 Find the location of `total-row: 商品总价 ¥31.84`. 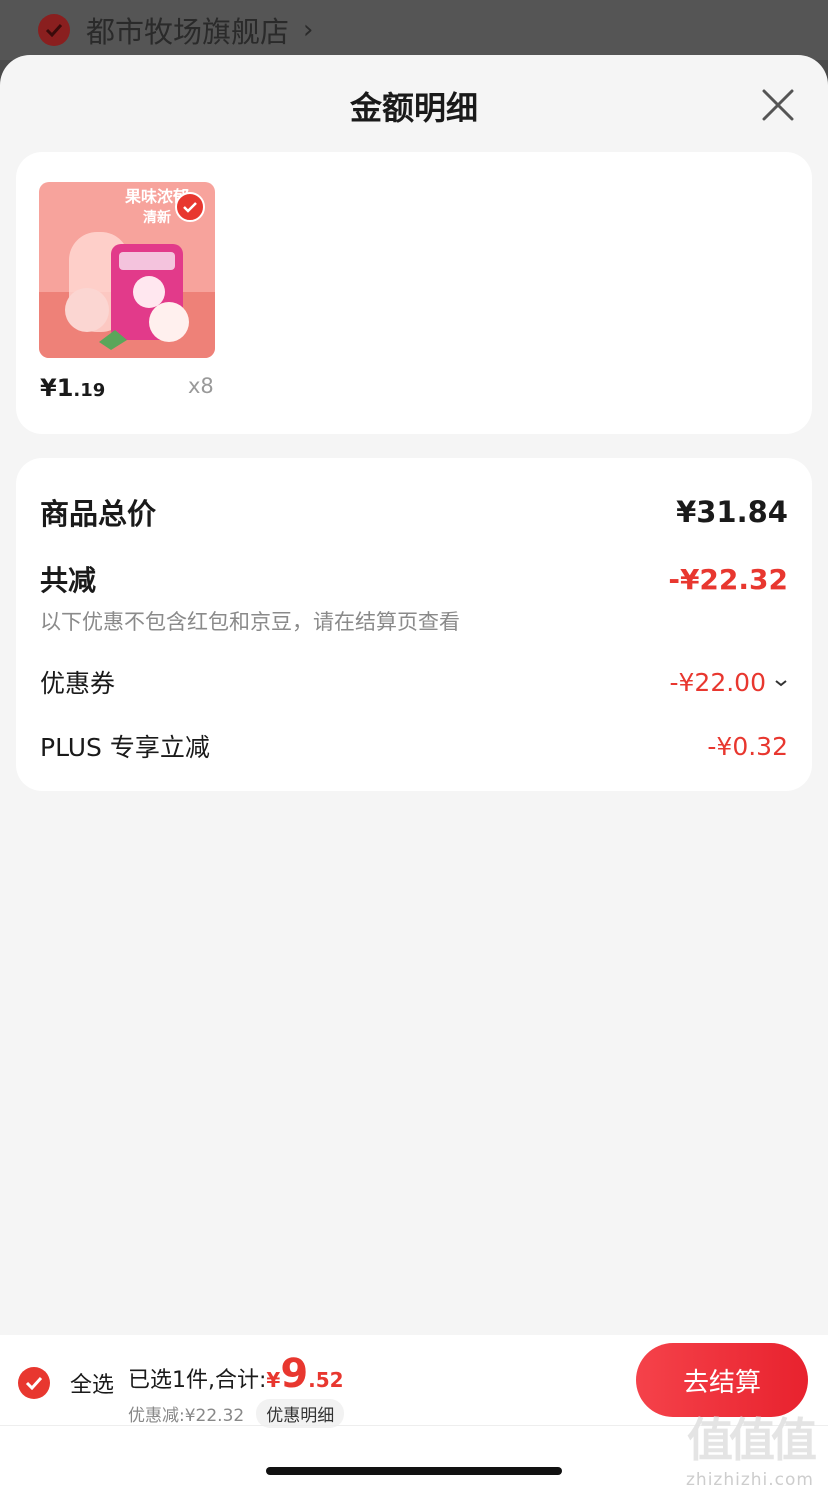

total-row: 商品总价 ¥31.84 is located at coordinates (414, 512).